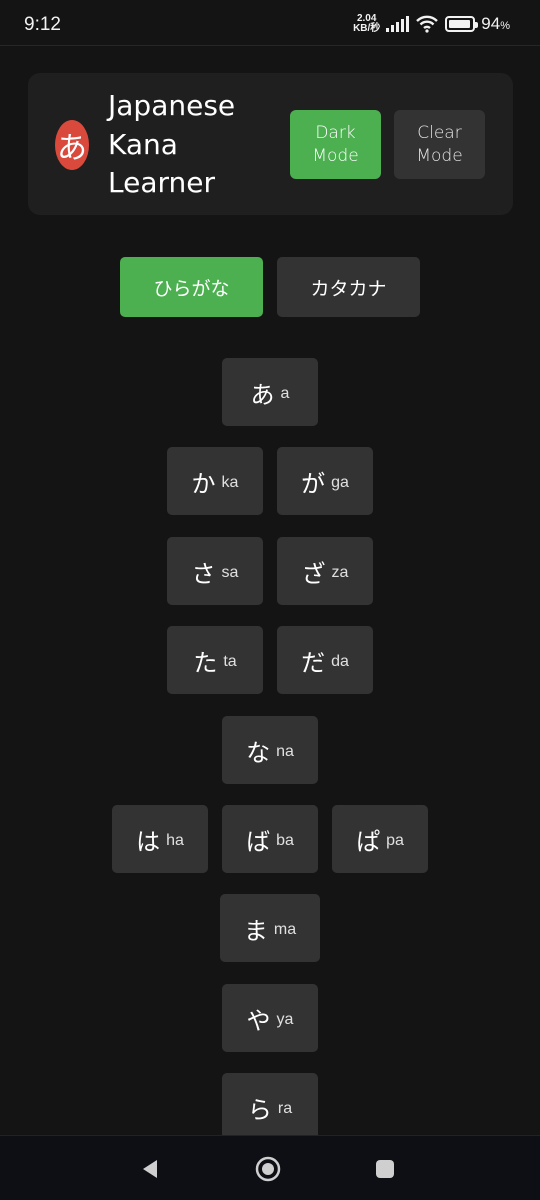 The image size is (540, 1200). I want to click on kana-button: ま ma, so click(270, 928).